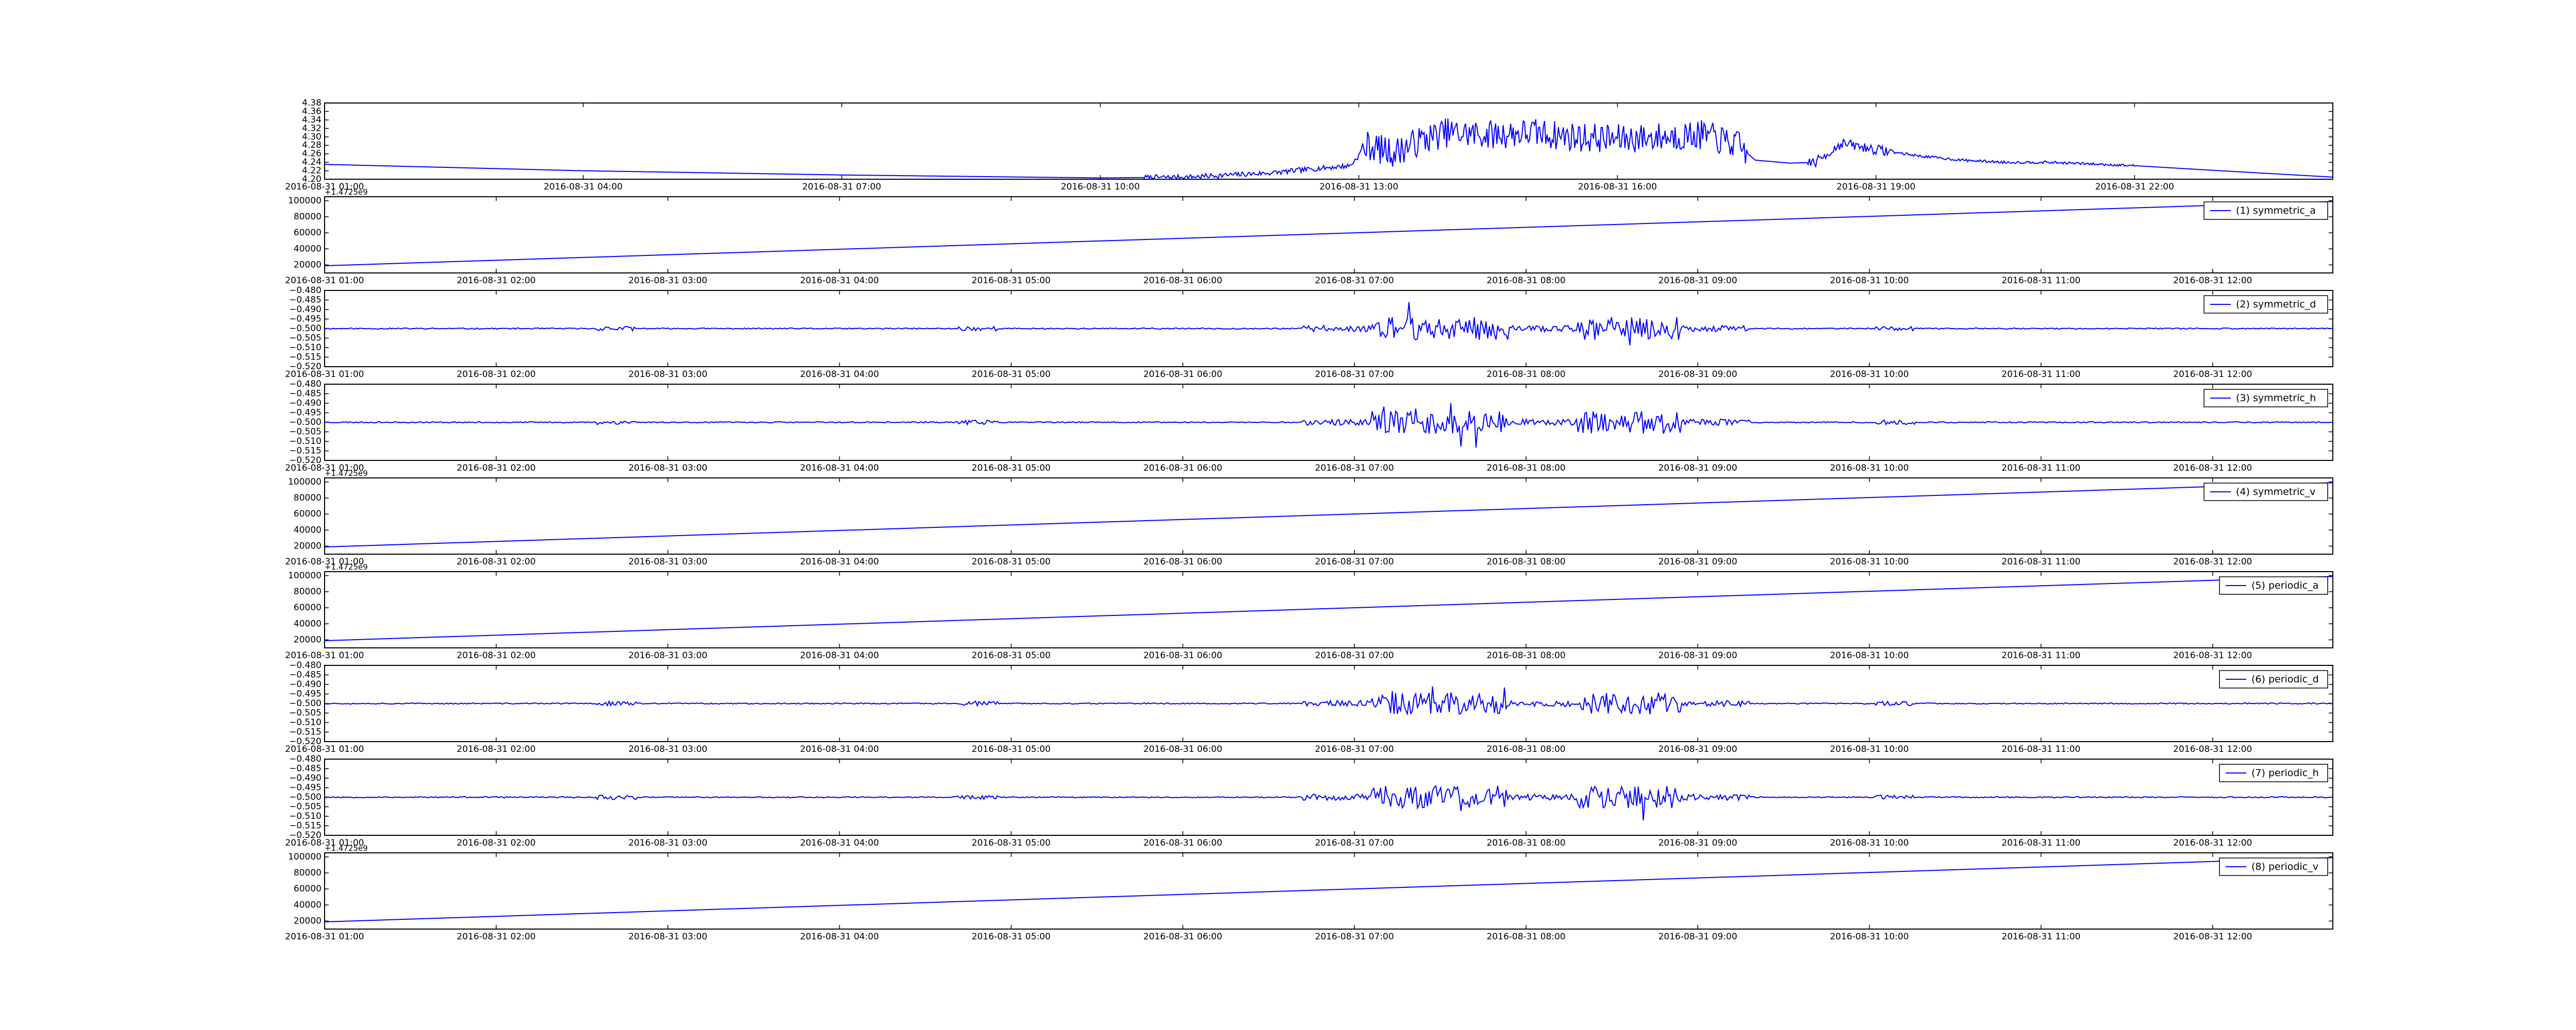 The height and width of the screenshot is (1030, 2576). I want to click on legend-label: (6) periodic_d, so click(2285, 679).